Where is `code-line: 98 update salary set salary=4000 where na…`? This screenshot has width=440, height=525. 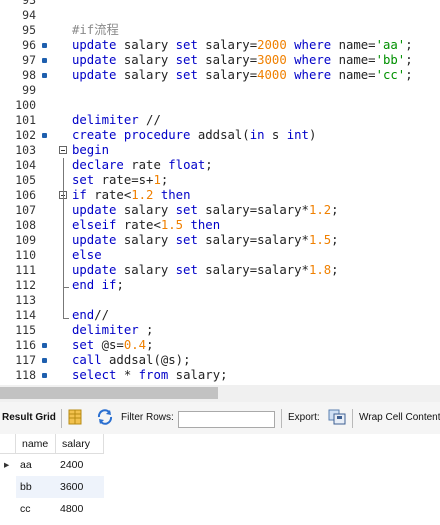 code-line: 98 update salary set salary=4000 where na… is located at coordinates (220, 75).